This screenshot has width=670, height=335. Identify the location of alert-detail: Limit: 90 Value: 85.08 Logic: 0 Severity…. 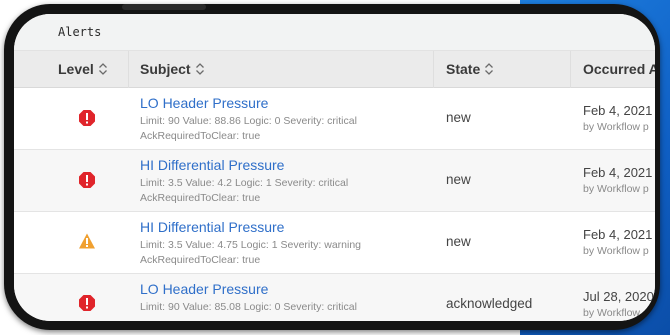
(248, 307).